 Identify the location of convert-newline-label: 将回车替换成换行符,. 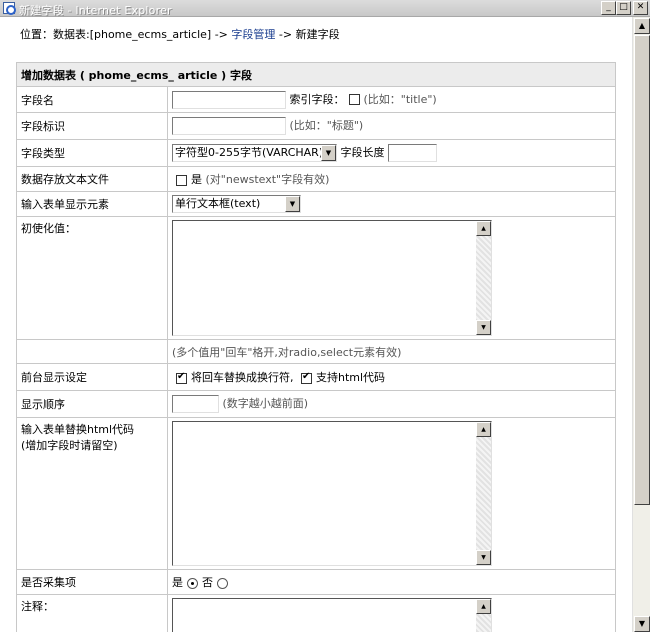
(242, 377).